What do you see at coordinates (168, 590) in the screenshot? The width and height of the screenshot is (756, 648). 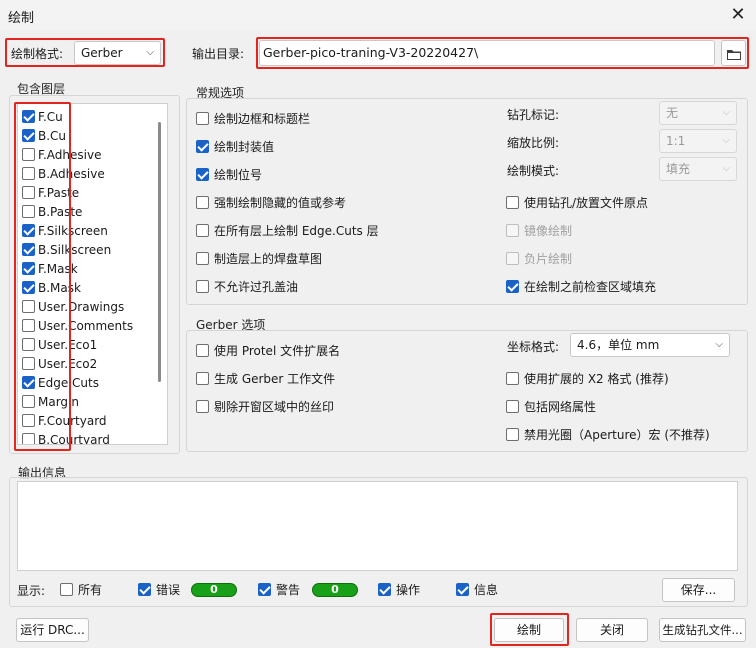 I see `filter-errors-label: 错误` at bounding box center [168, 590].